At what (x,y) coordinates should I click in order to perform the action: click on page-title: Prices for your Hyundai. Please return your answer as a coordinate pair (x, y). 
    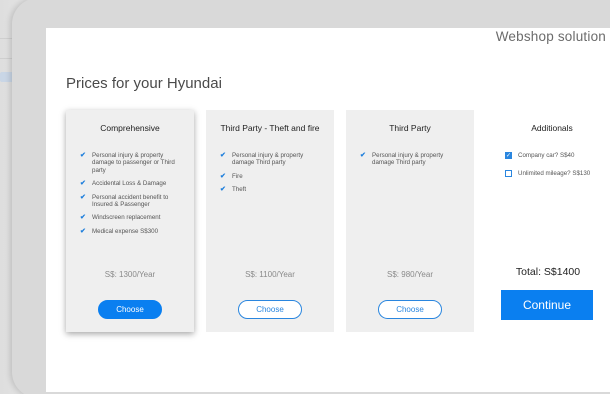
    Looking at the image, I should click on (144, 83).